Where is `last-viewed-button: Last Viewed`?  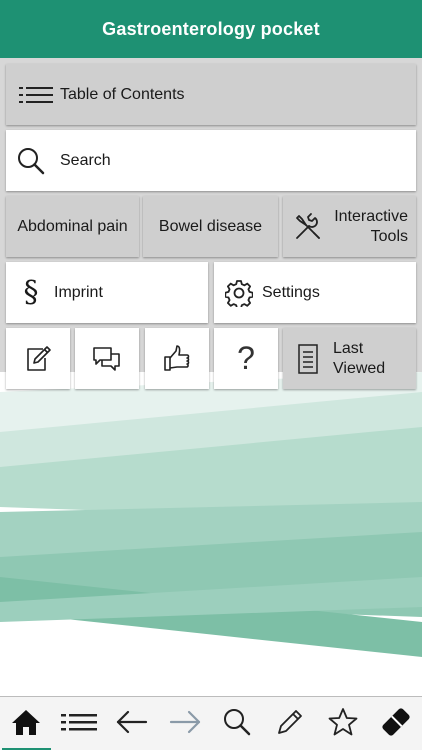 last-viewed-button: Last Viewed is located at coordinates (349, 358).